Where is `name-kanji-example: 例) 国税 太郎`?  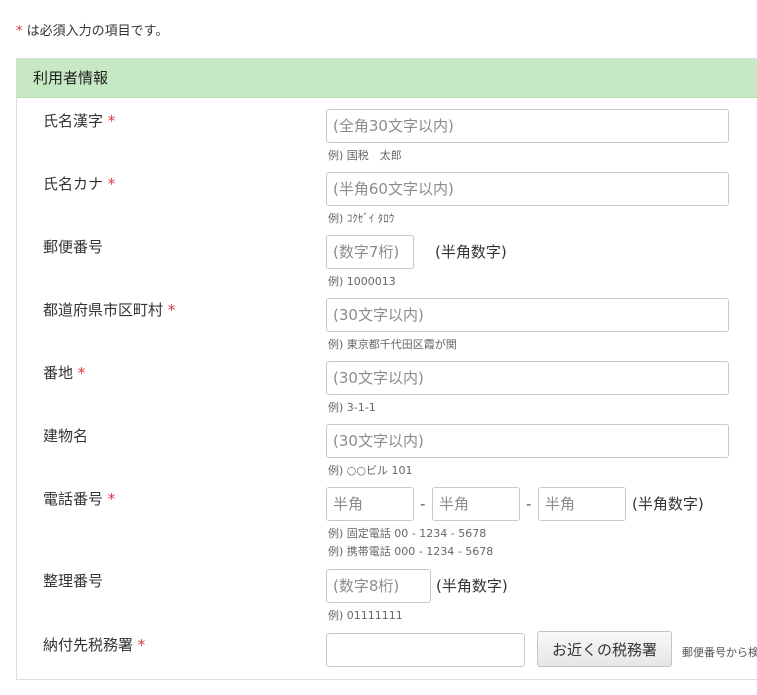 name-kanji-example: 例) 国税 太郎 is located at coordinates (365, 155).